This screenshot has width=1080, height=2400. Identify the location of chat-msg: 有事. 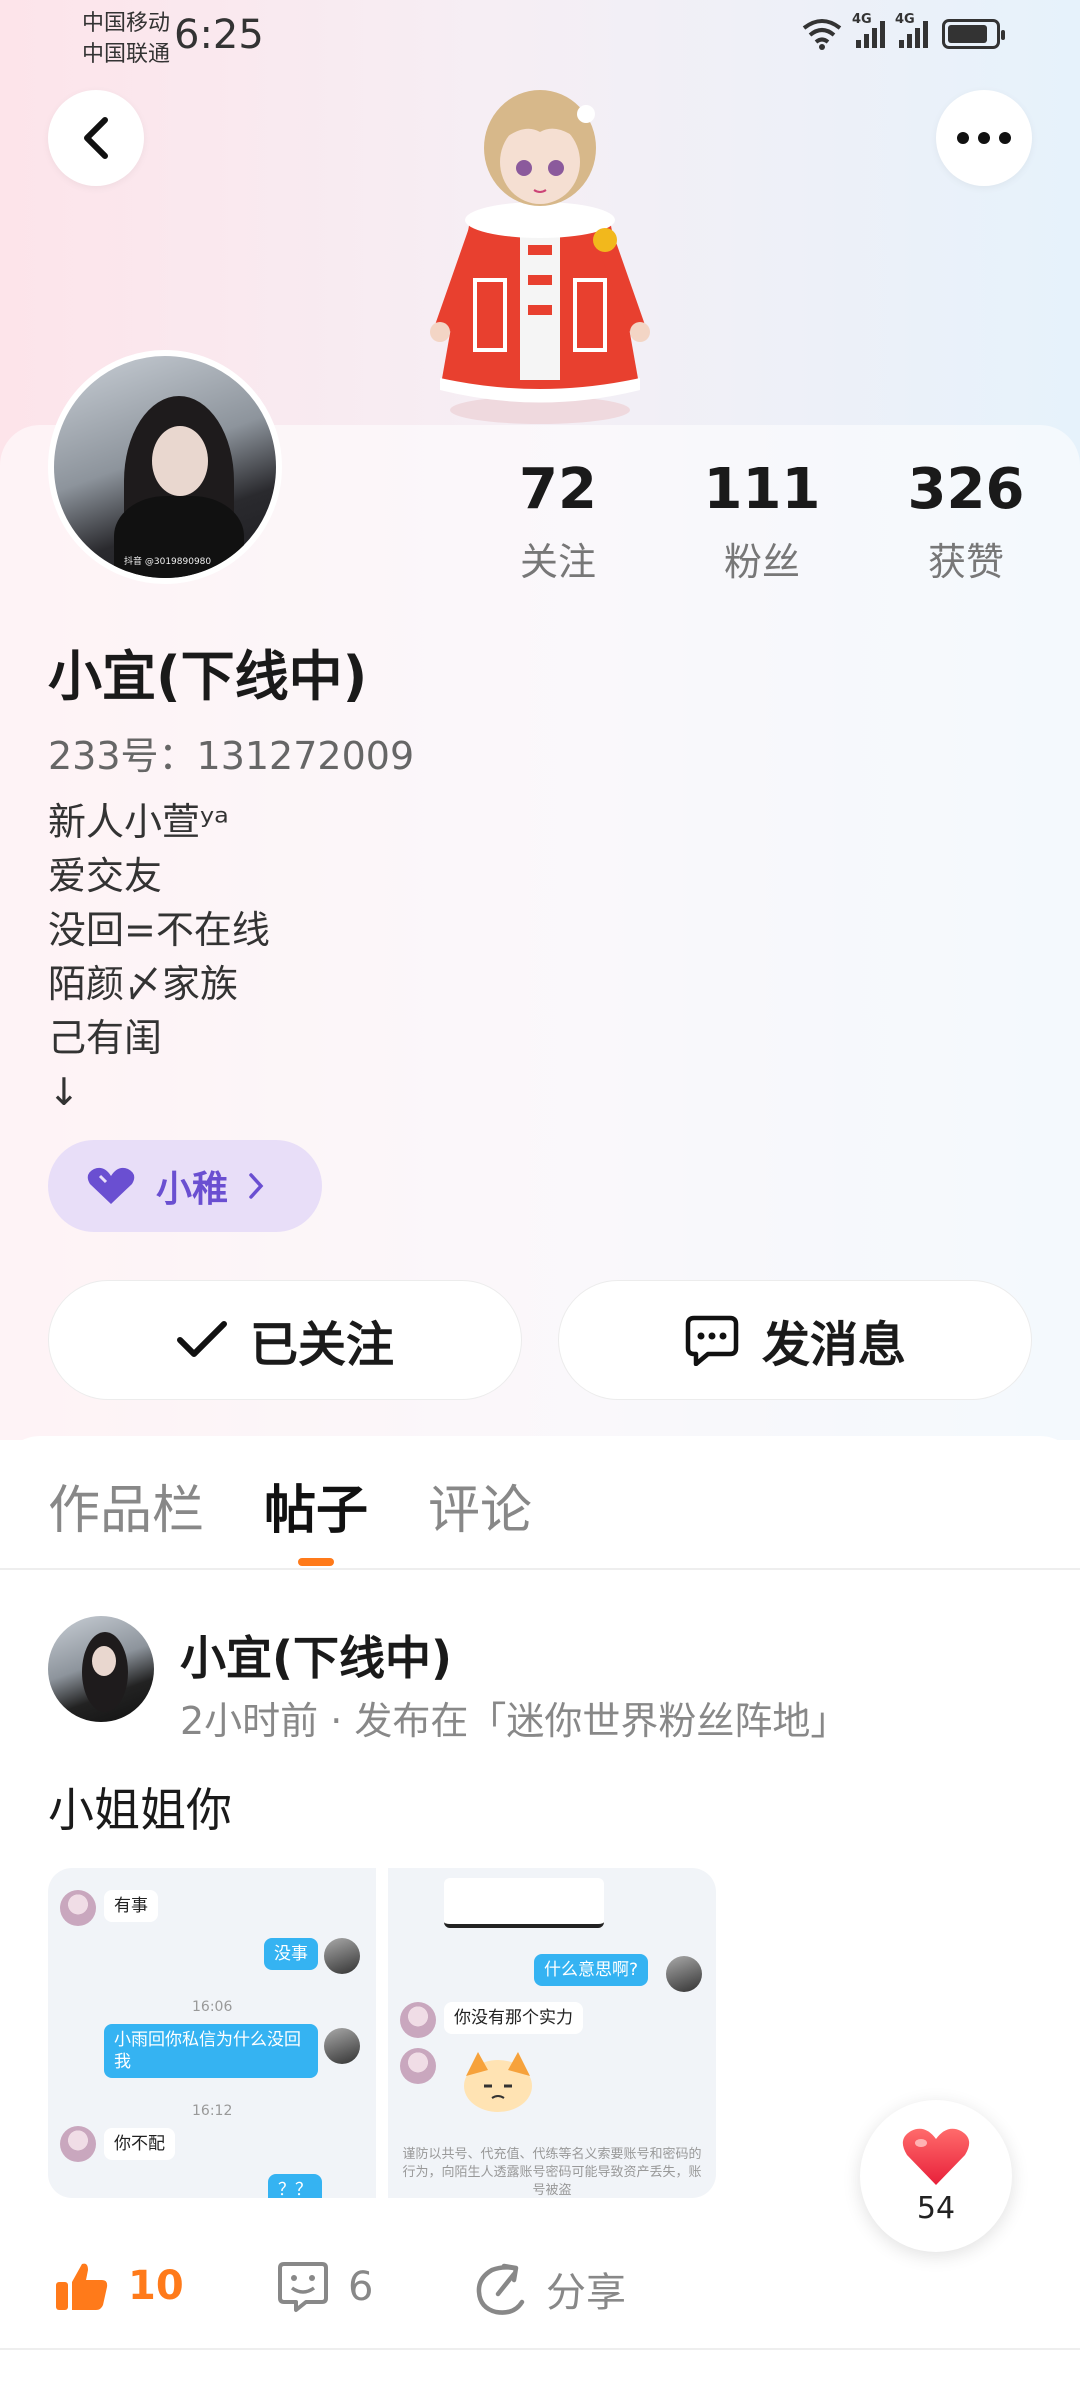
(131, 1906).